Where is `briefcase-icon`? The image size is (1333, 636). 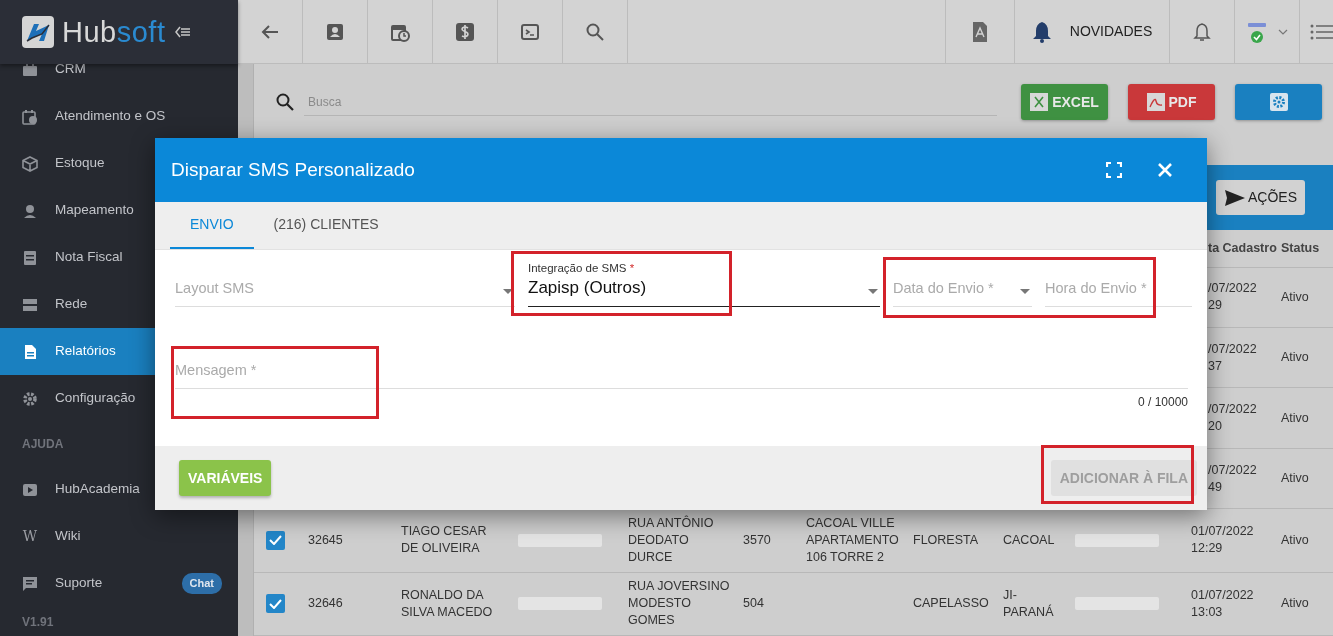 briefcase-icon is located at coordinates (30, 71).